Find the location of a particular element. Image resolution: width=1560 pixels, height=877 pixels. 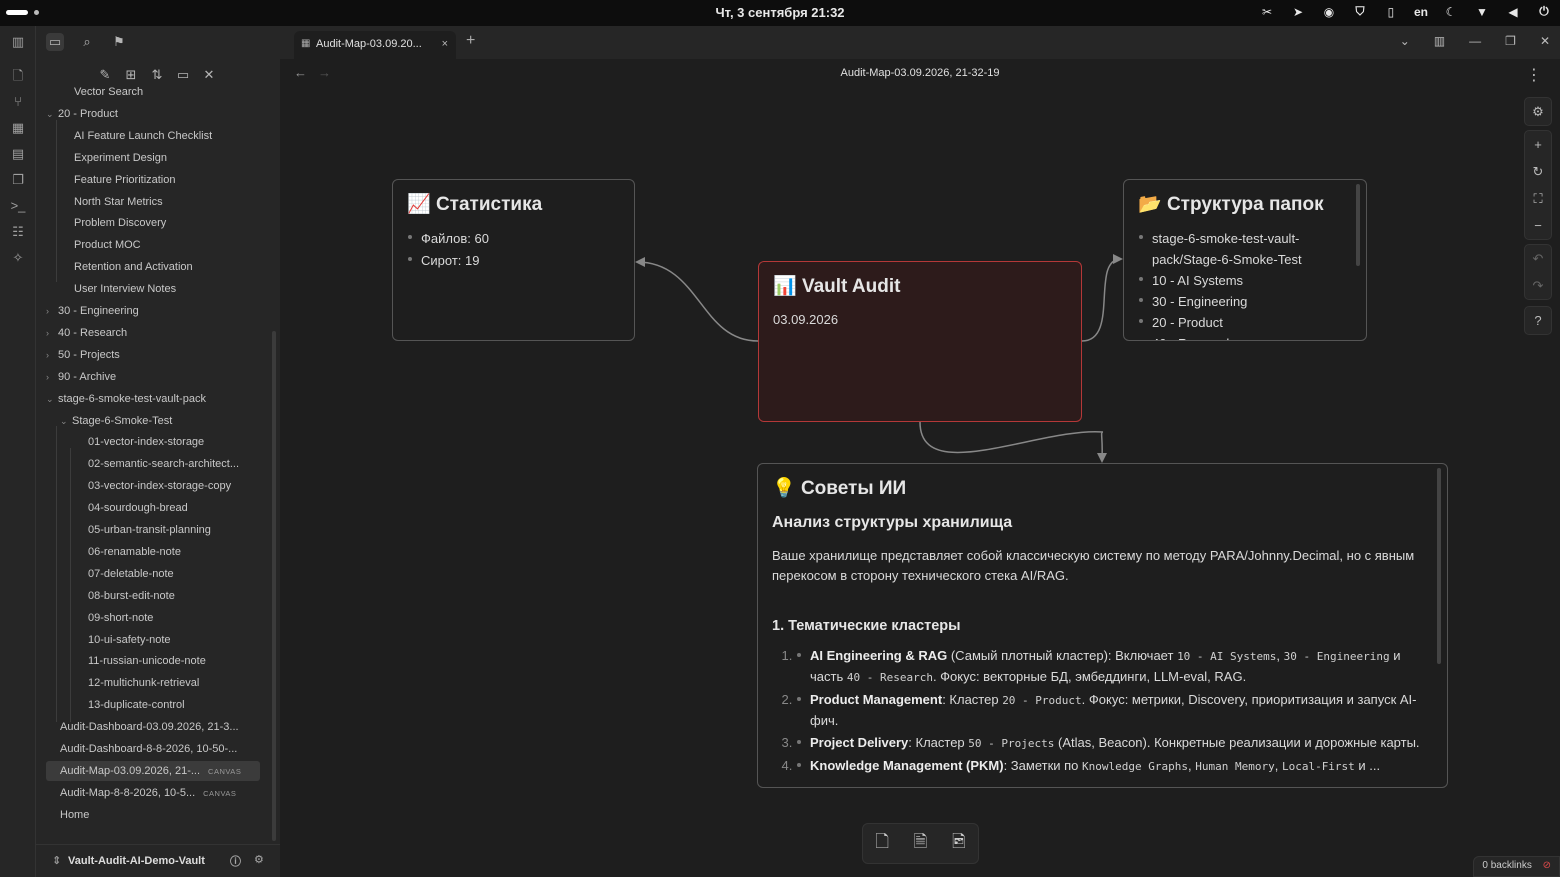

card-icon: 🗋 is located at coordinates (882, 843).